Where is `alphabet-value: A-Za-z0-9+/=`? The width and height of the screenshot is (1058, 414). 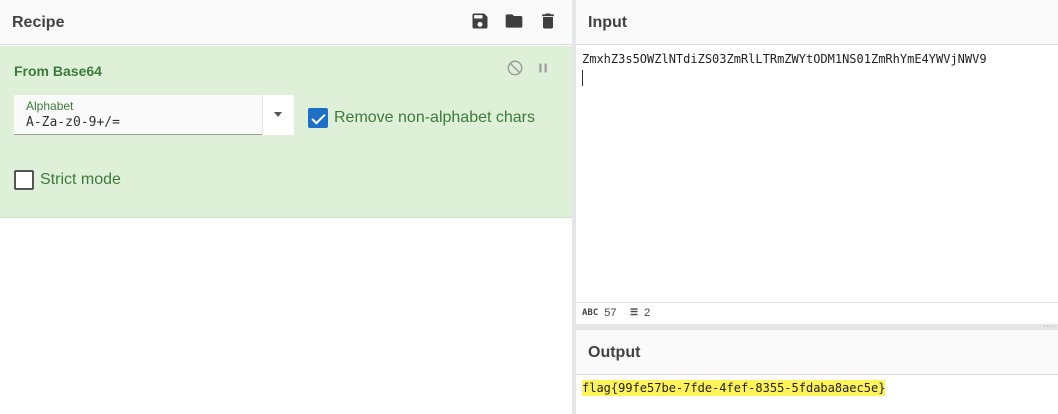
alphabet-value: A-Za-z0-9+/= is located at coordinates (73, 122).